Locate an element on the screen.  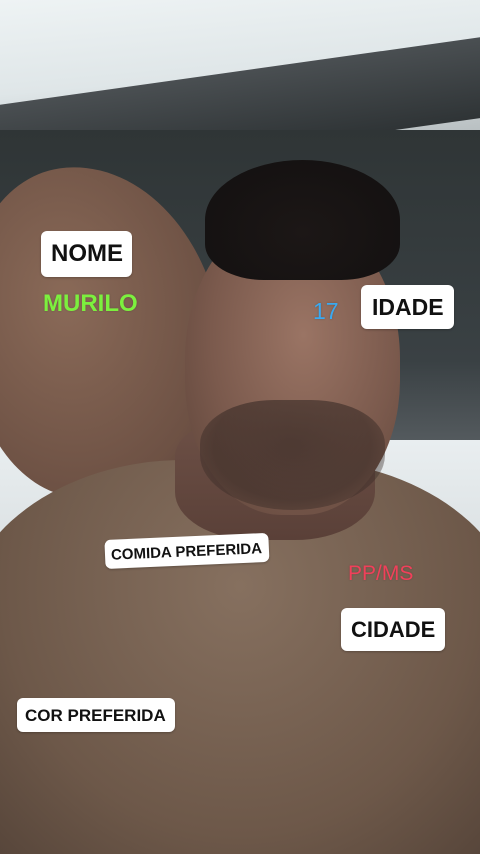
cor-preferida-label: COR PREFERIDA is located at coordinates (96, 715).